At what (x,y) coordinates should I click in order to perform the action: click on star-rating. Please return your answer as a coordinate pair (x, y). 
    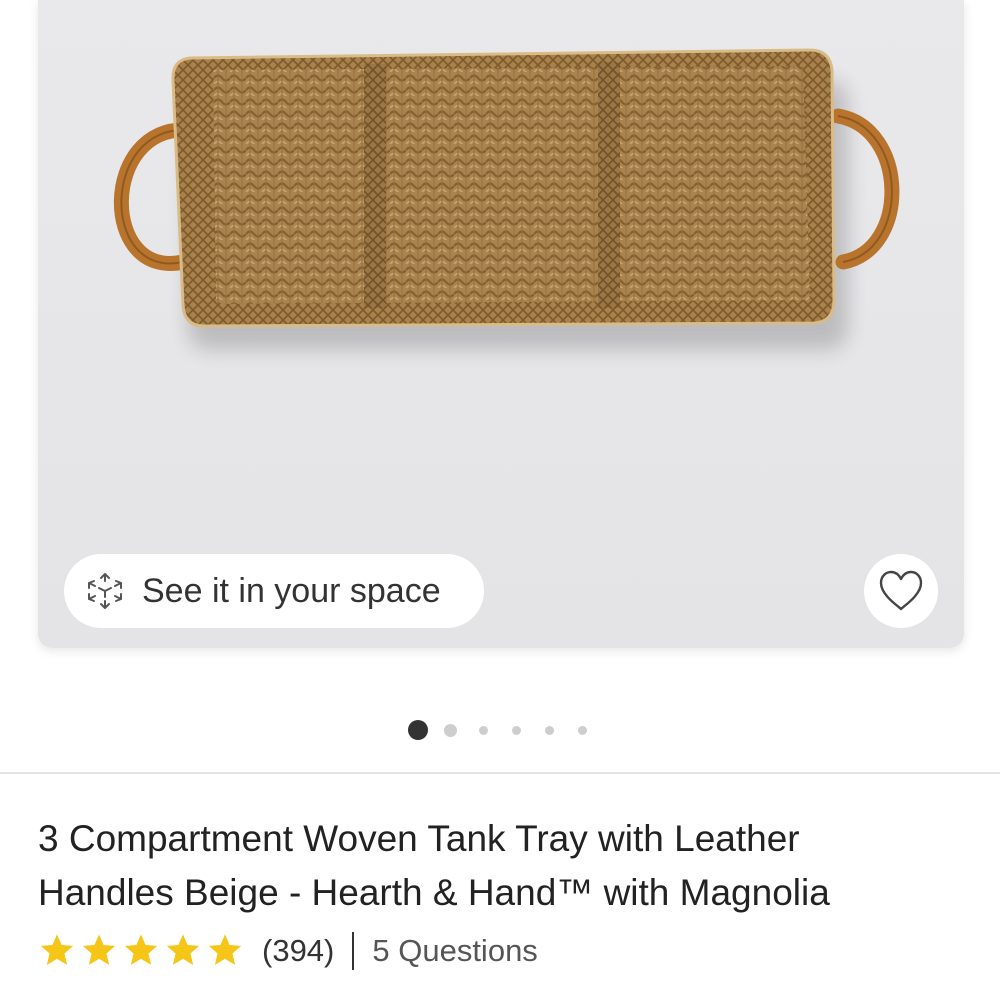
    Looking at the image, I should click on (141, 951).